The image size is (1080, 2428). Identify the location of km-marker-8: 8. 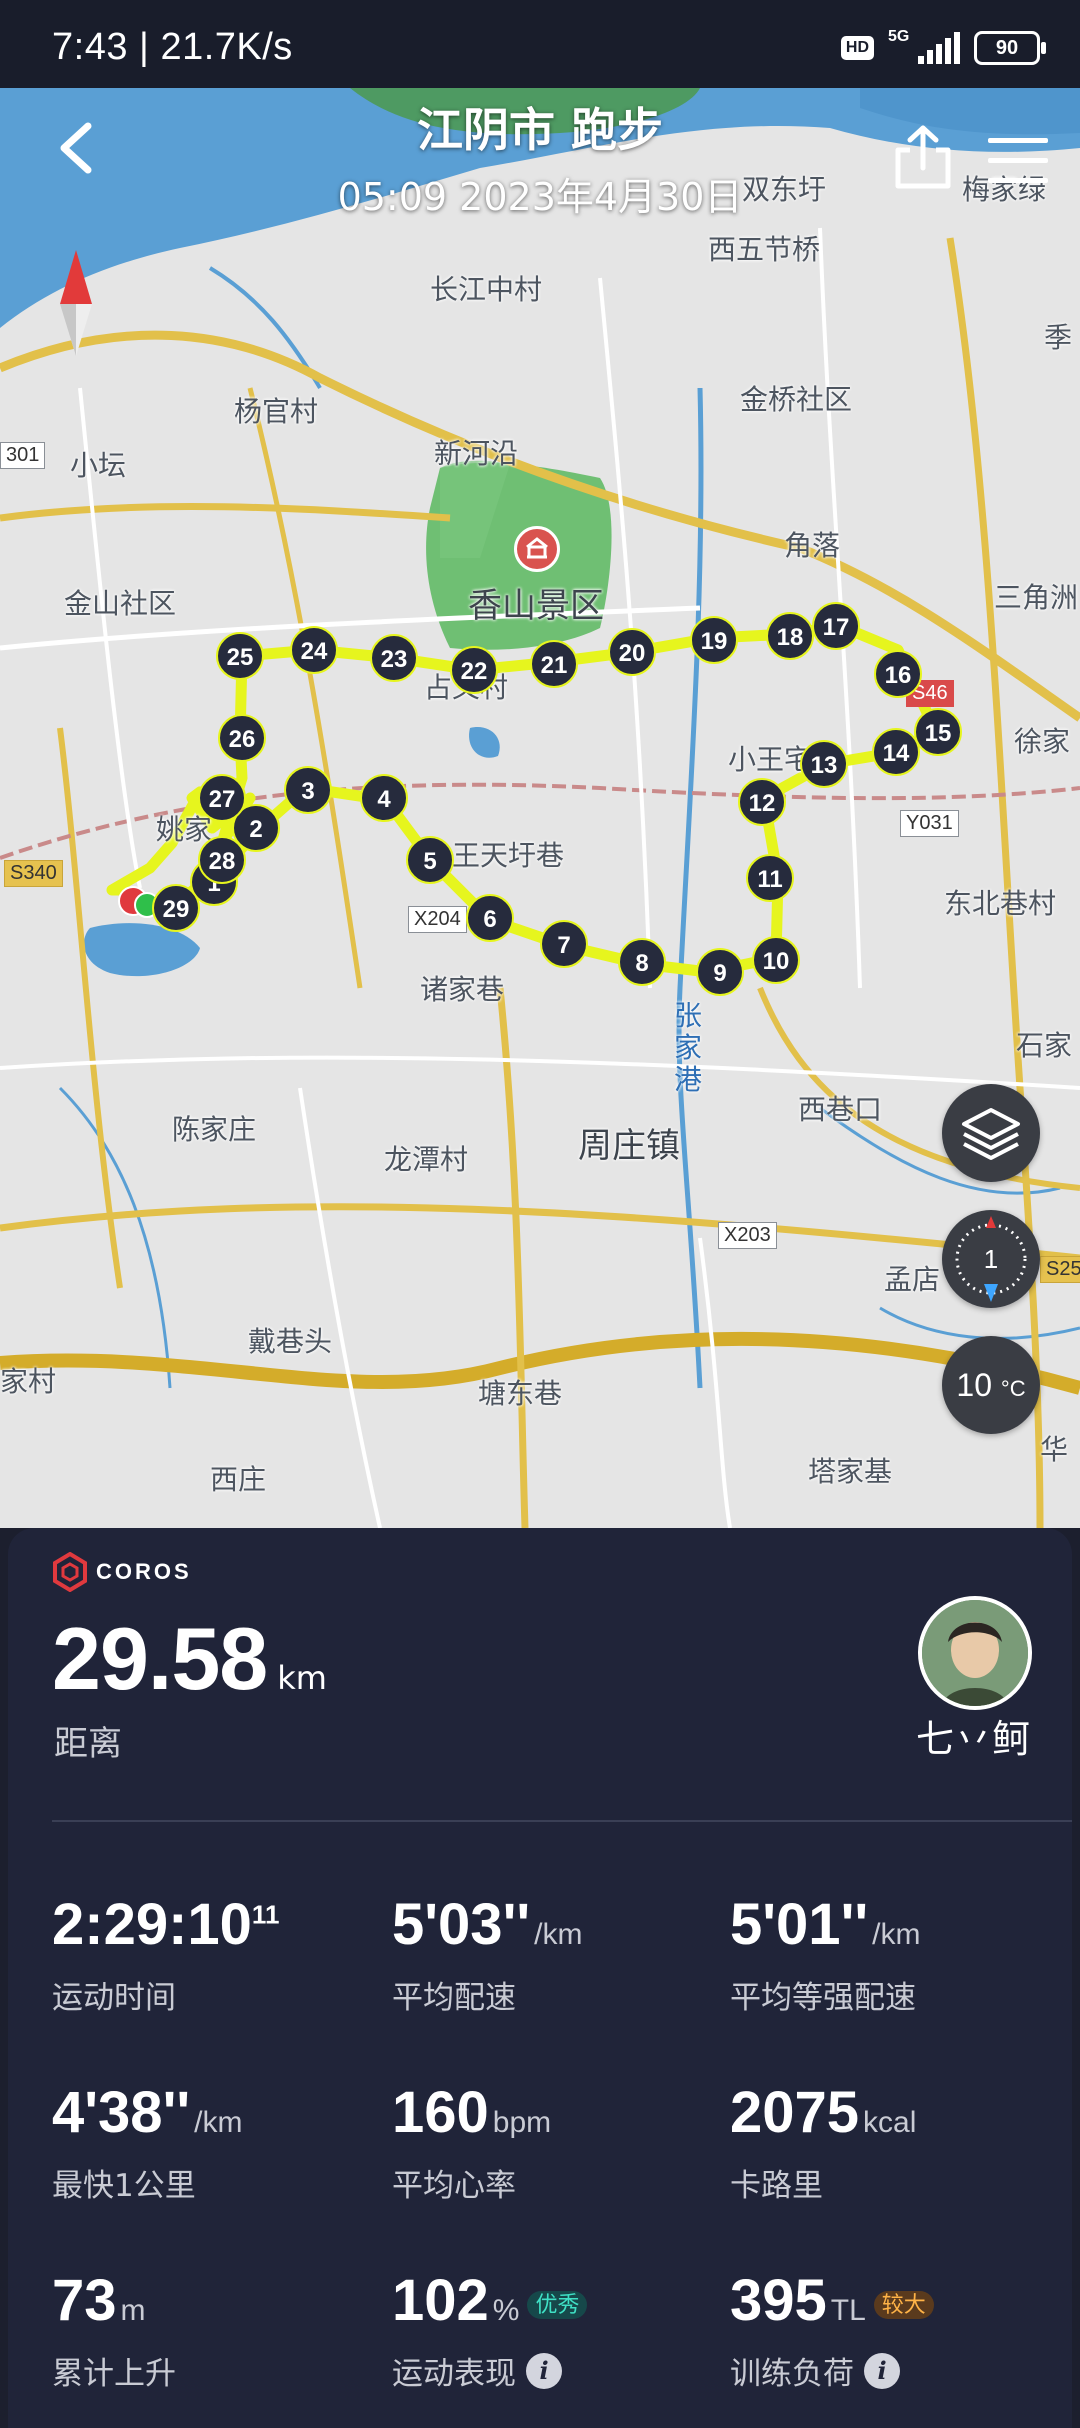
(642, 962).